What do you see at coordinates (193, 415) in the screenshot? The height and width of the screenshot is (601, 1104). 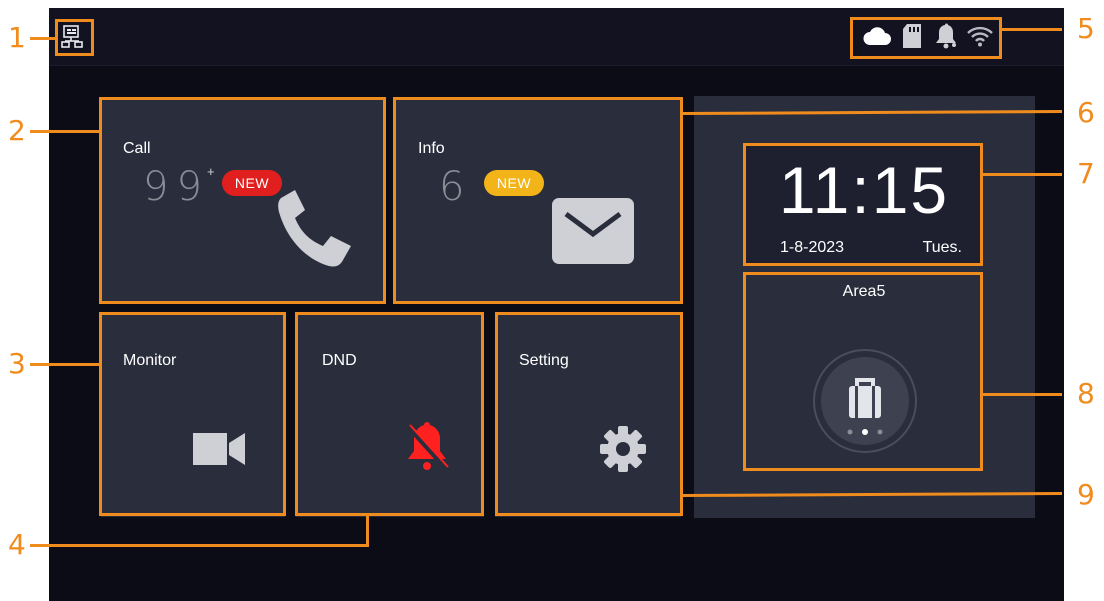 I see `monitor-tile: Monitor` at bounding box center [193, 415].